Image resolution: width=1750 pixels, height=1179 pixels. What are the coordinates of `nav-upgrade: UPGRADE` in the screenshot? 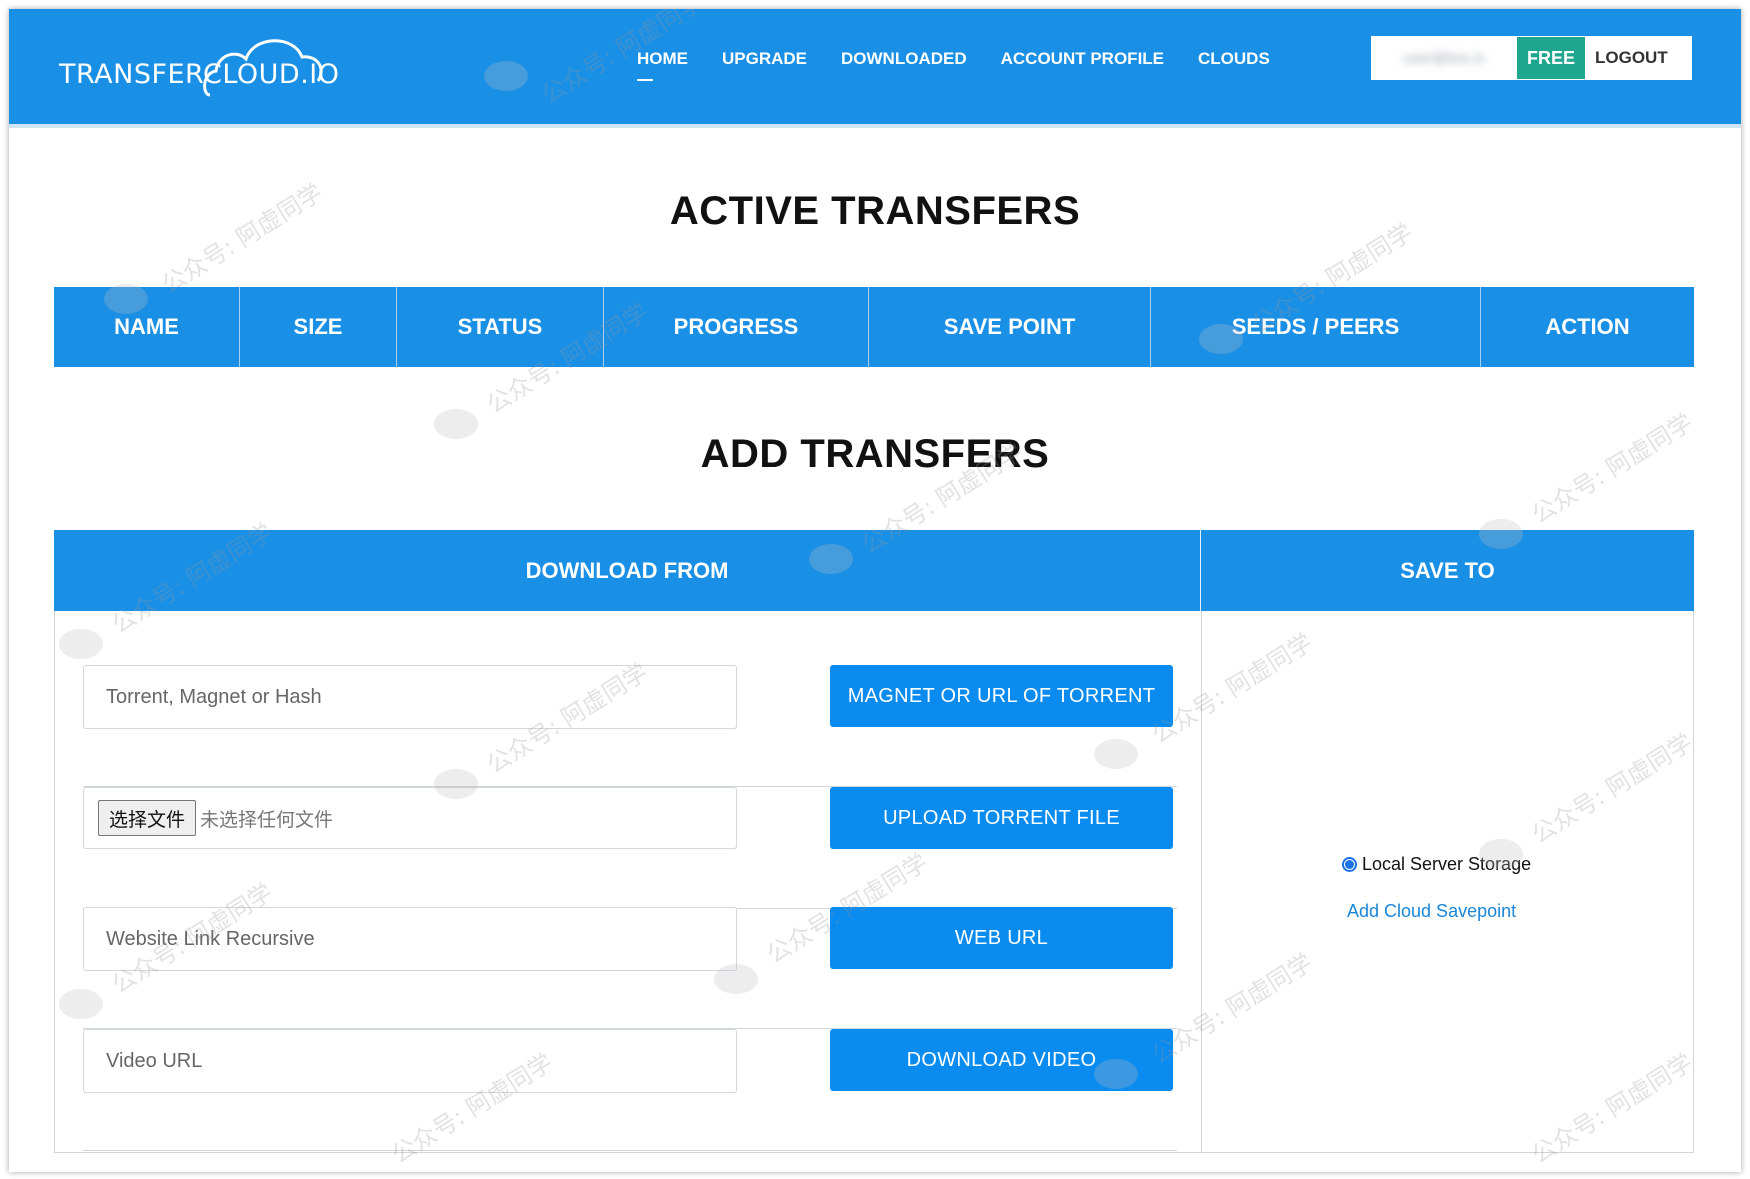 It's located at (764, 69).